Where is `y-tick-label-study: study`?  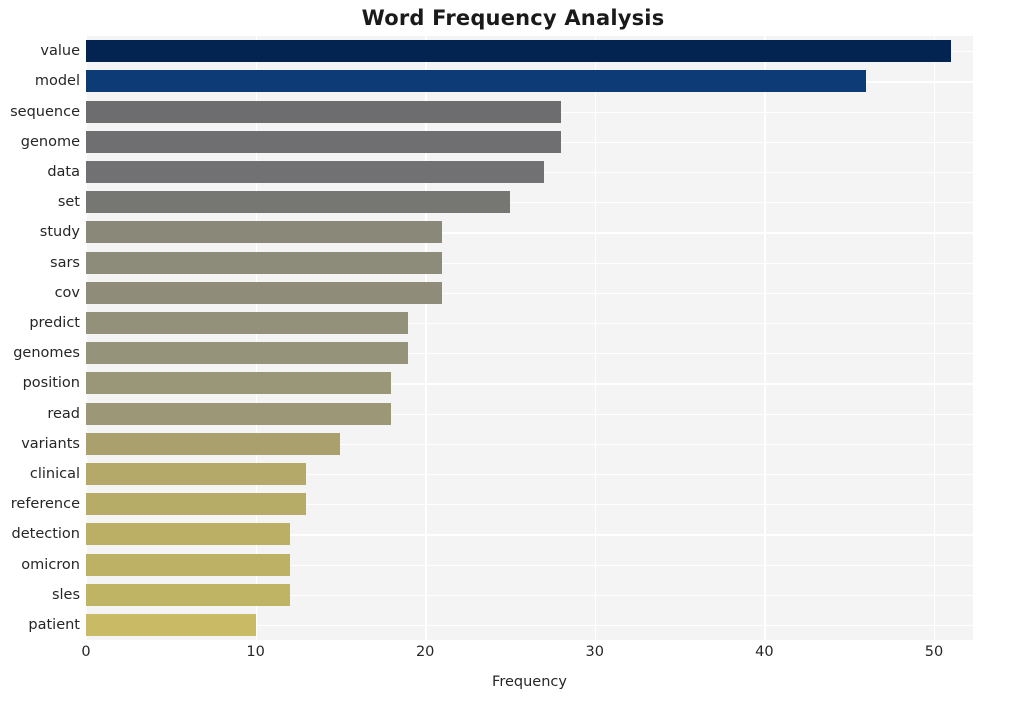
y-tick-label-study: study is located at coordinates (59, 232).